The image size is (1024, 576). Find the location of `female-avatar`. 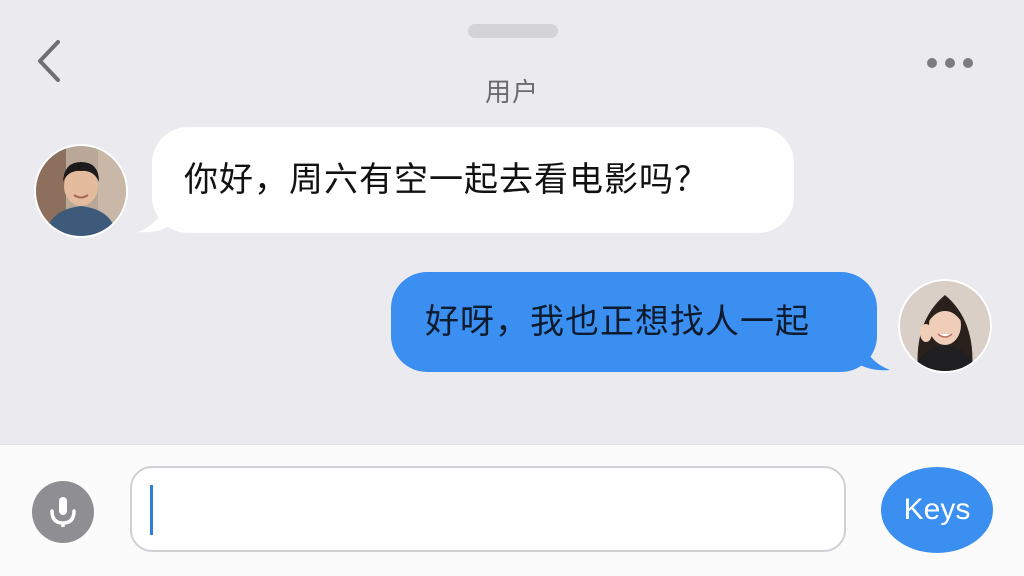

female-avatar is located at coordinates (945, 326).